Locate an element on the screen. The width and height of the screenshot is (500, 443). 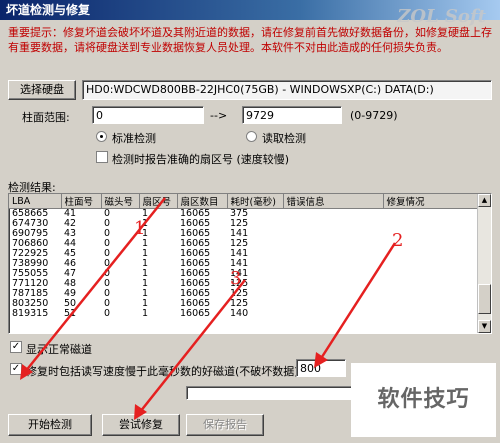
annotation-3: 3 is located at coordinates (236, 278).